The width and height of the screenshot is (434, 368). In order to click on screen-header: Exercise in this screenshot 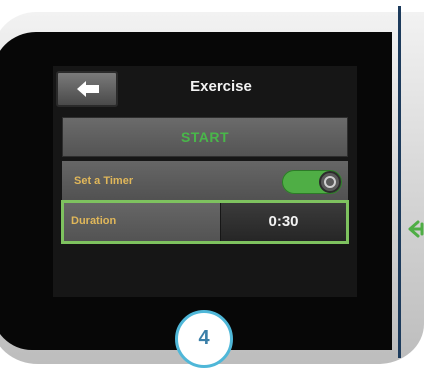, I will do `click(205, 88)`.